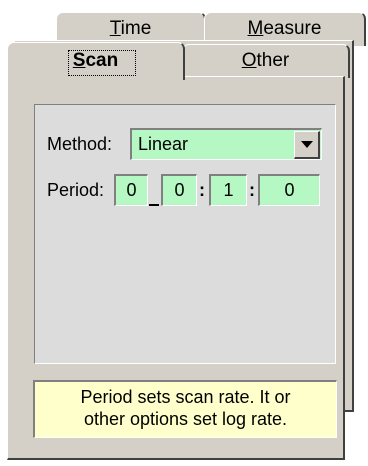 The image size is (368, 466). What do you see at coordinates (154, 205) in the screenshot?
I see `spin-underscore` at bounding box center [154, 205].